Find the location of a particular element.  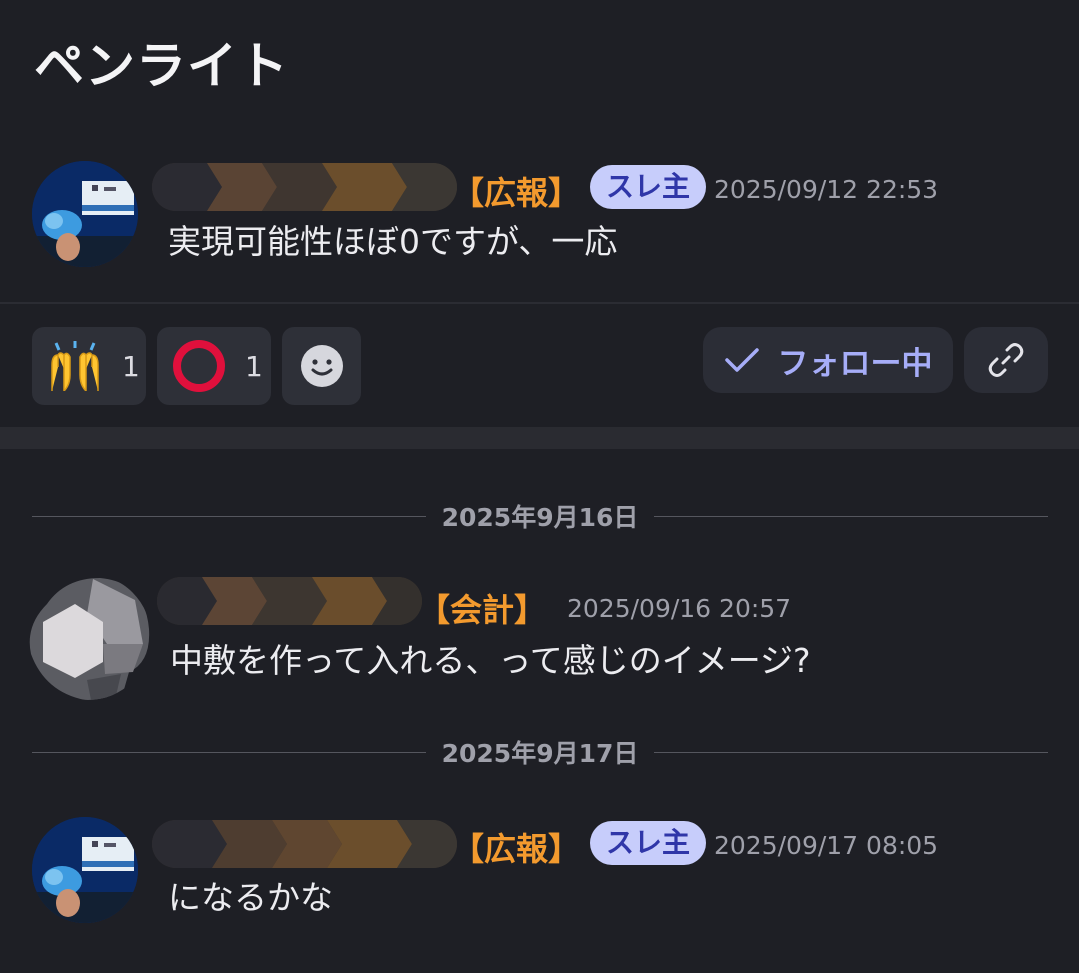

date-separator: 2025年9月17日 is located at coordinates (540, 752).